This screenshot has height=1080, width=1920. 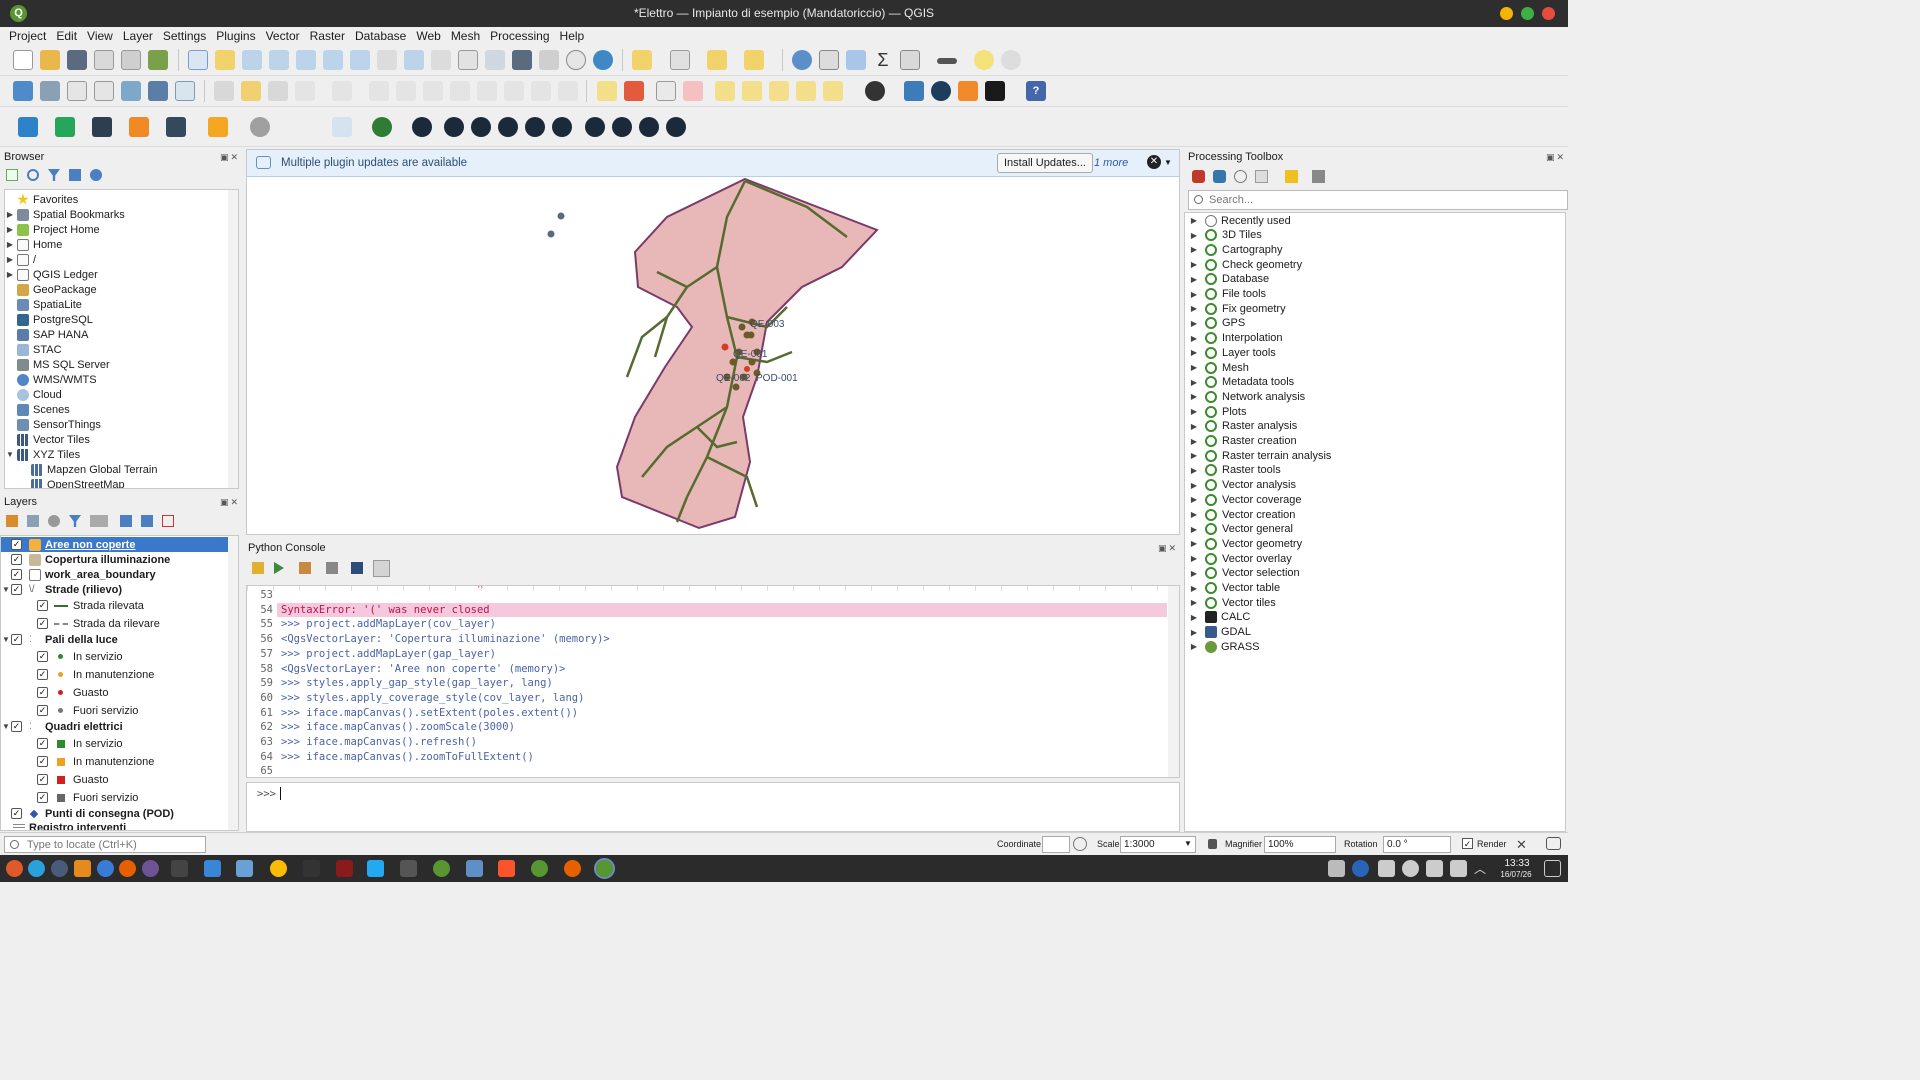 What do you see at coordinates (1217, 323) in the screenshot?
I see `processing-gps: ▶ GPS` at bounding box center [1217, 323].